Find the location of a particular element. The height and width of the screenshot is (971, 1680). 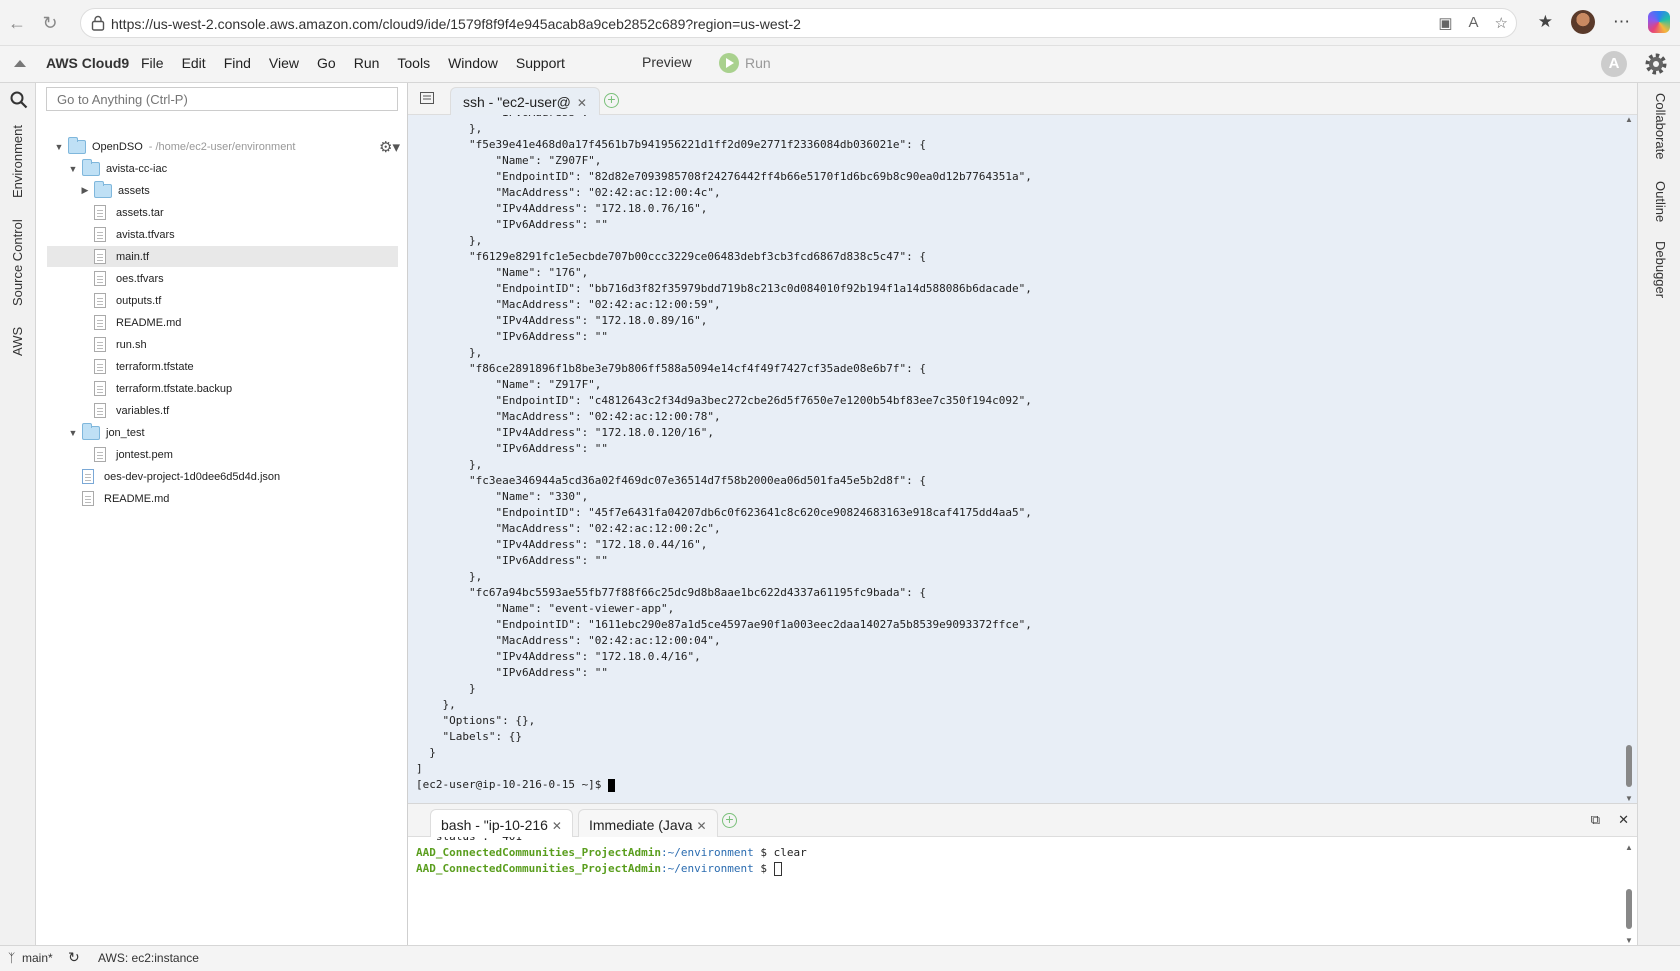

tab-immediate: Immediate (Java ✕ is located at coordinates (648, 823).